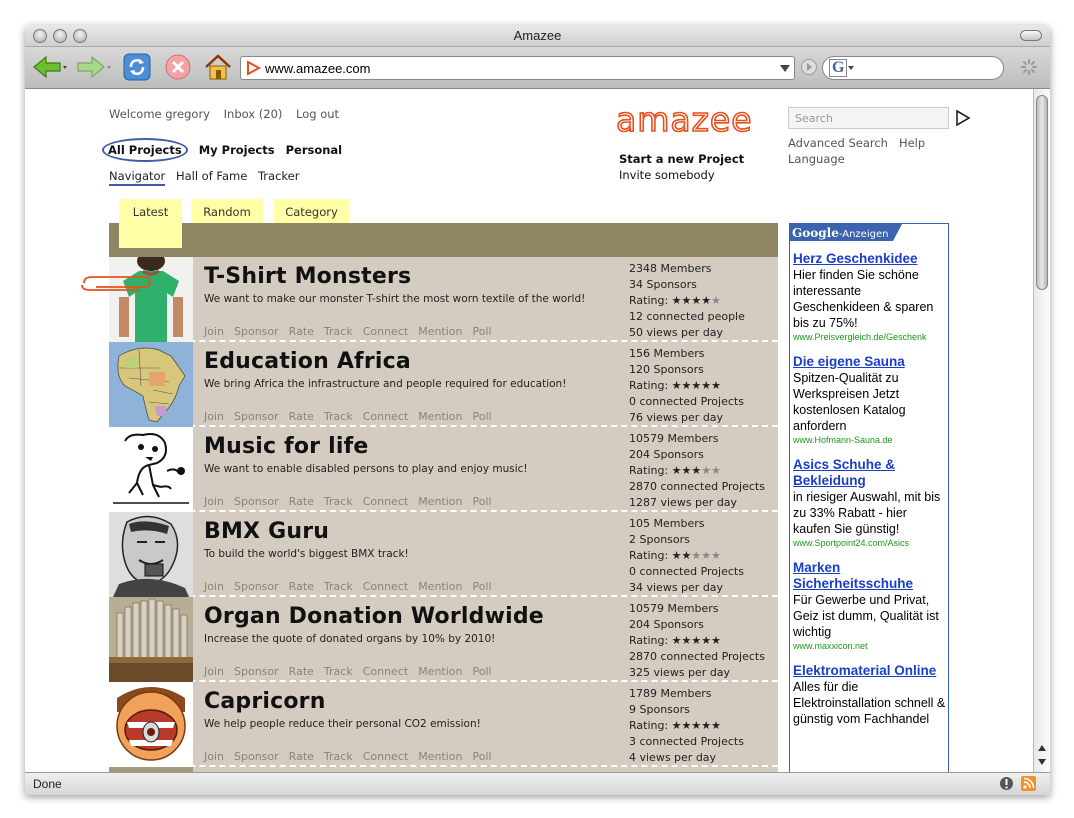  Describe the element at coordinates (227, 211) in the screenshot. I see `tab-random: Random` at that location.